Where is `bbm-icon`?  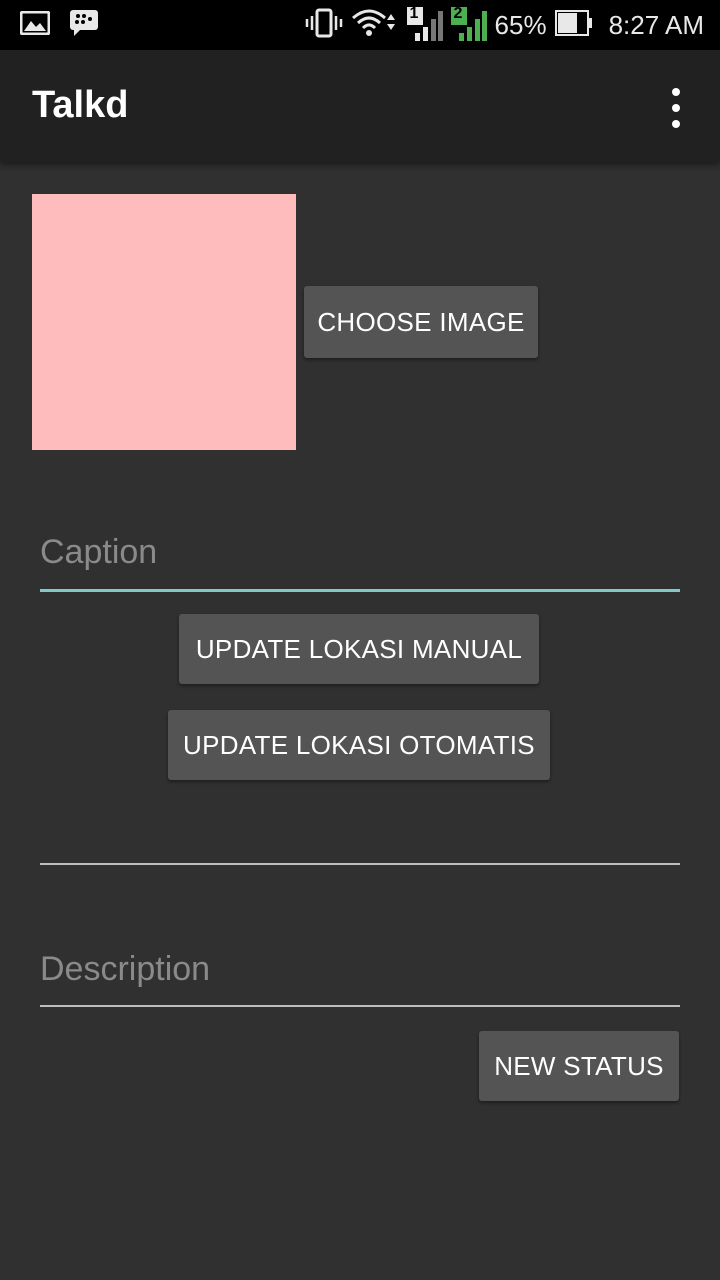 bbm-icon is located at coordinates (84, 25).